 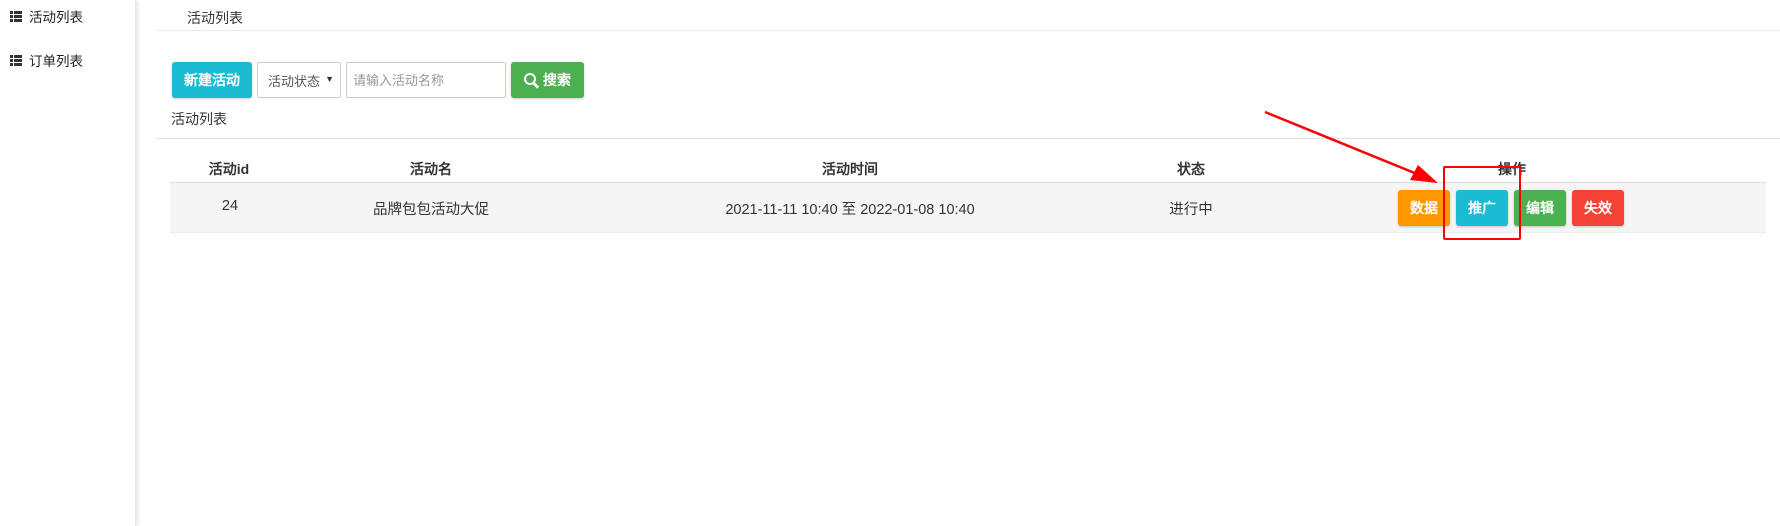 What do you see at coordinates (968, 15) in the screenshot?
I see `breadcrumb: 活动列表` at bounding box center [968, 15].